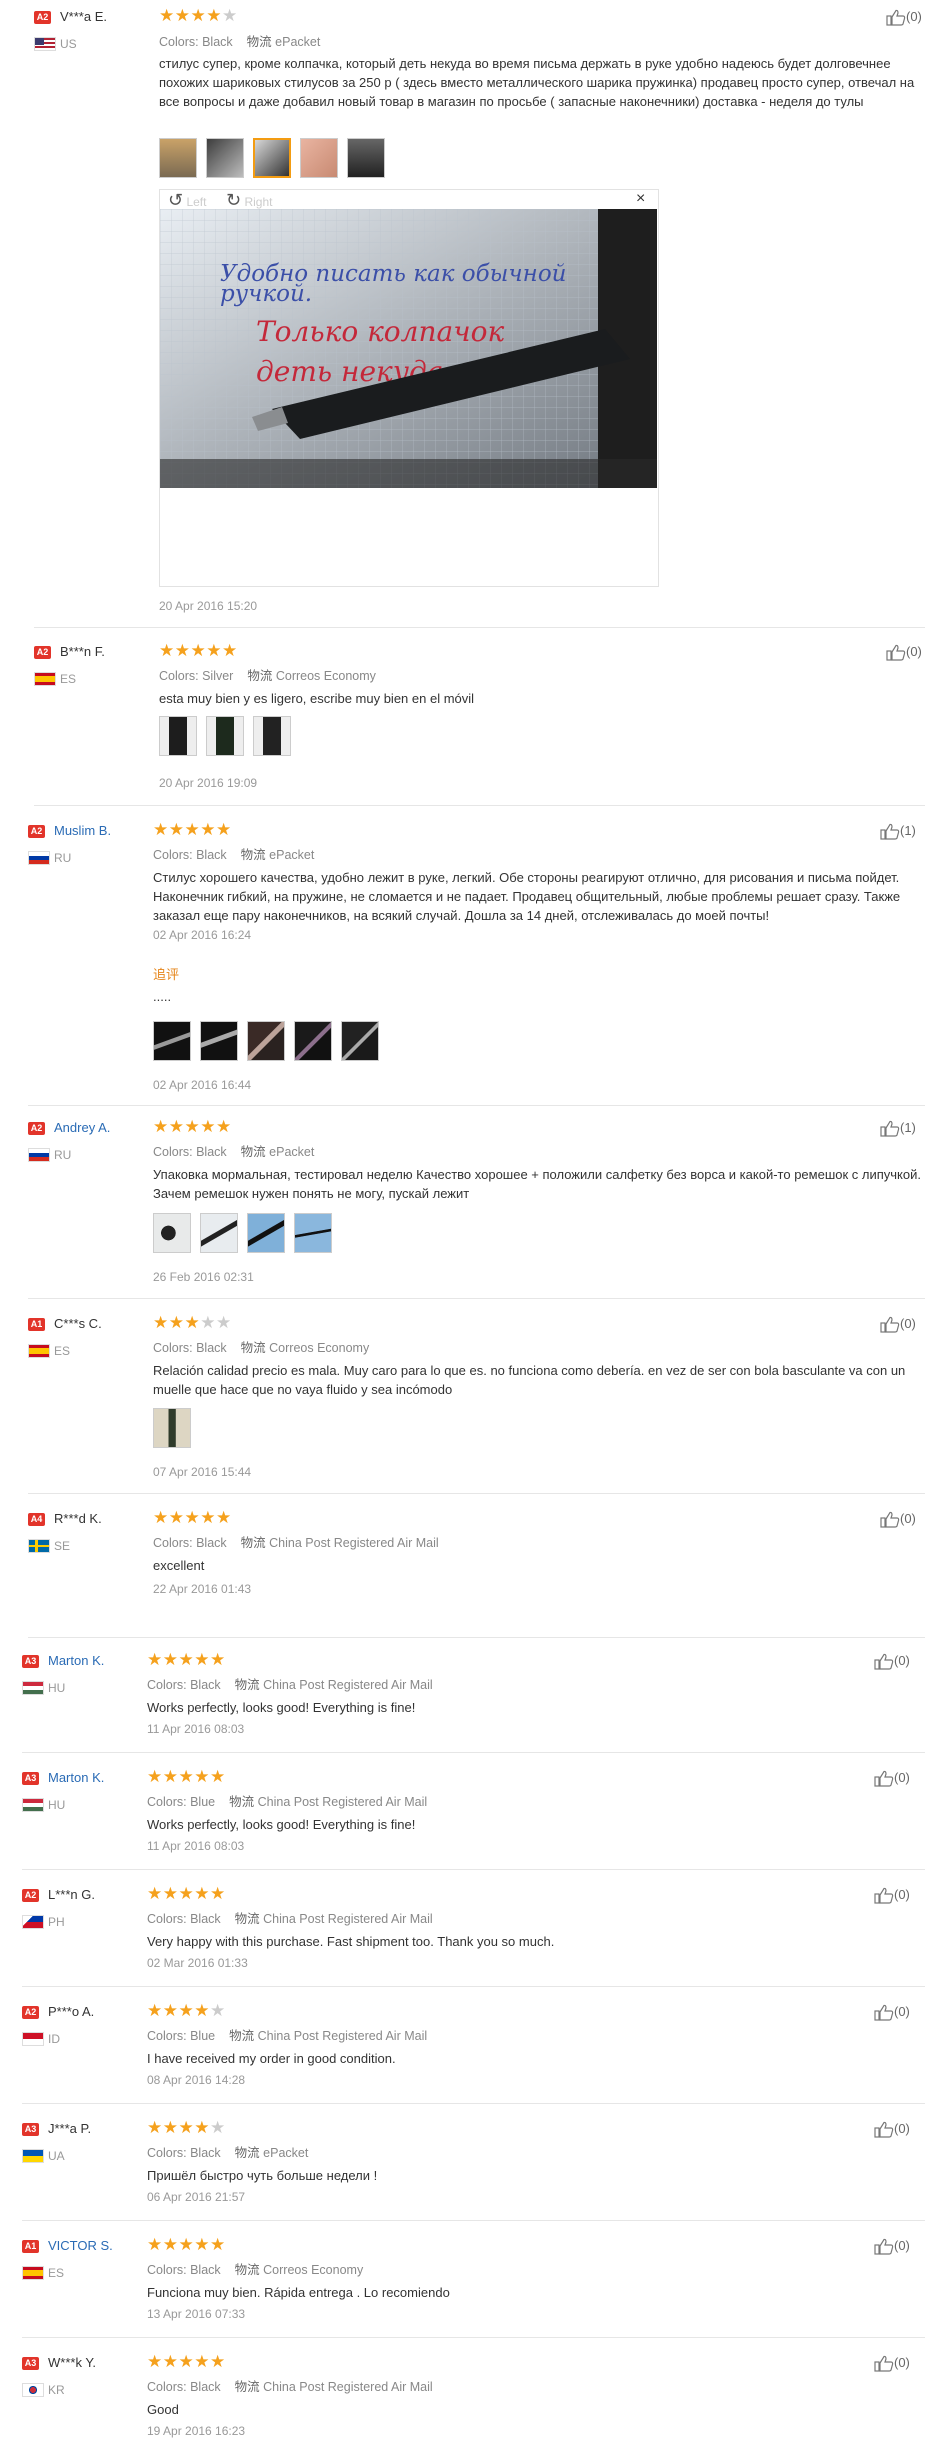 The height and width of the screenshot is (2452, 950). Describe the element at coordinates (187, 200) in the screenshot. I see `rotate-left-button: ↺ Left` at that location.